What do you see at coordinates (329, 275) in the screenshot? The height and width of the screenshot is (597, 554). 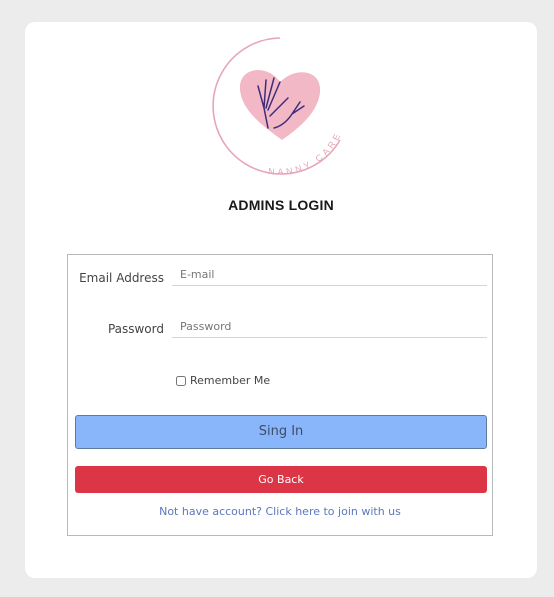 I see `email-field` at bounding box center [329, 275].